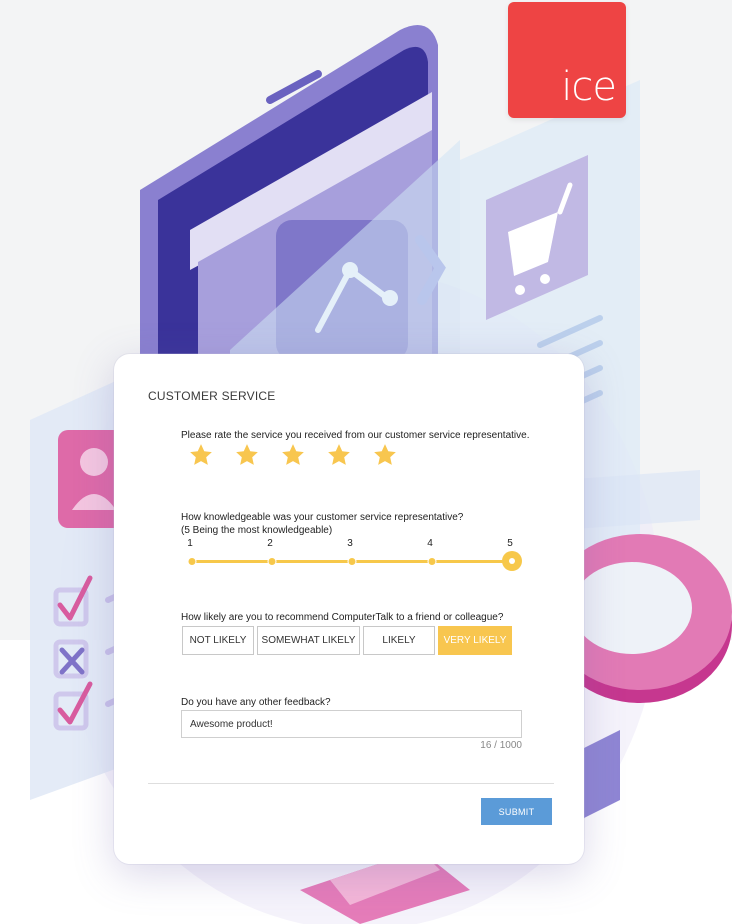 The image size is (732, 924). I want to click on knowledge-slider, so click(354, 562).